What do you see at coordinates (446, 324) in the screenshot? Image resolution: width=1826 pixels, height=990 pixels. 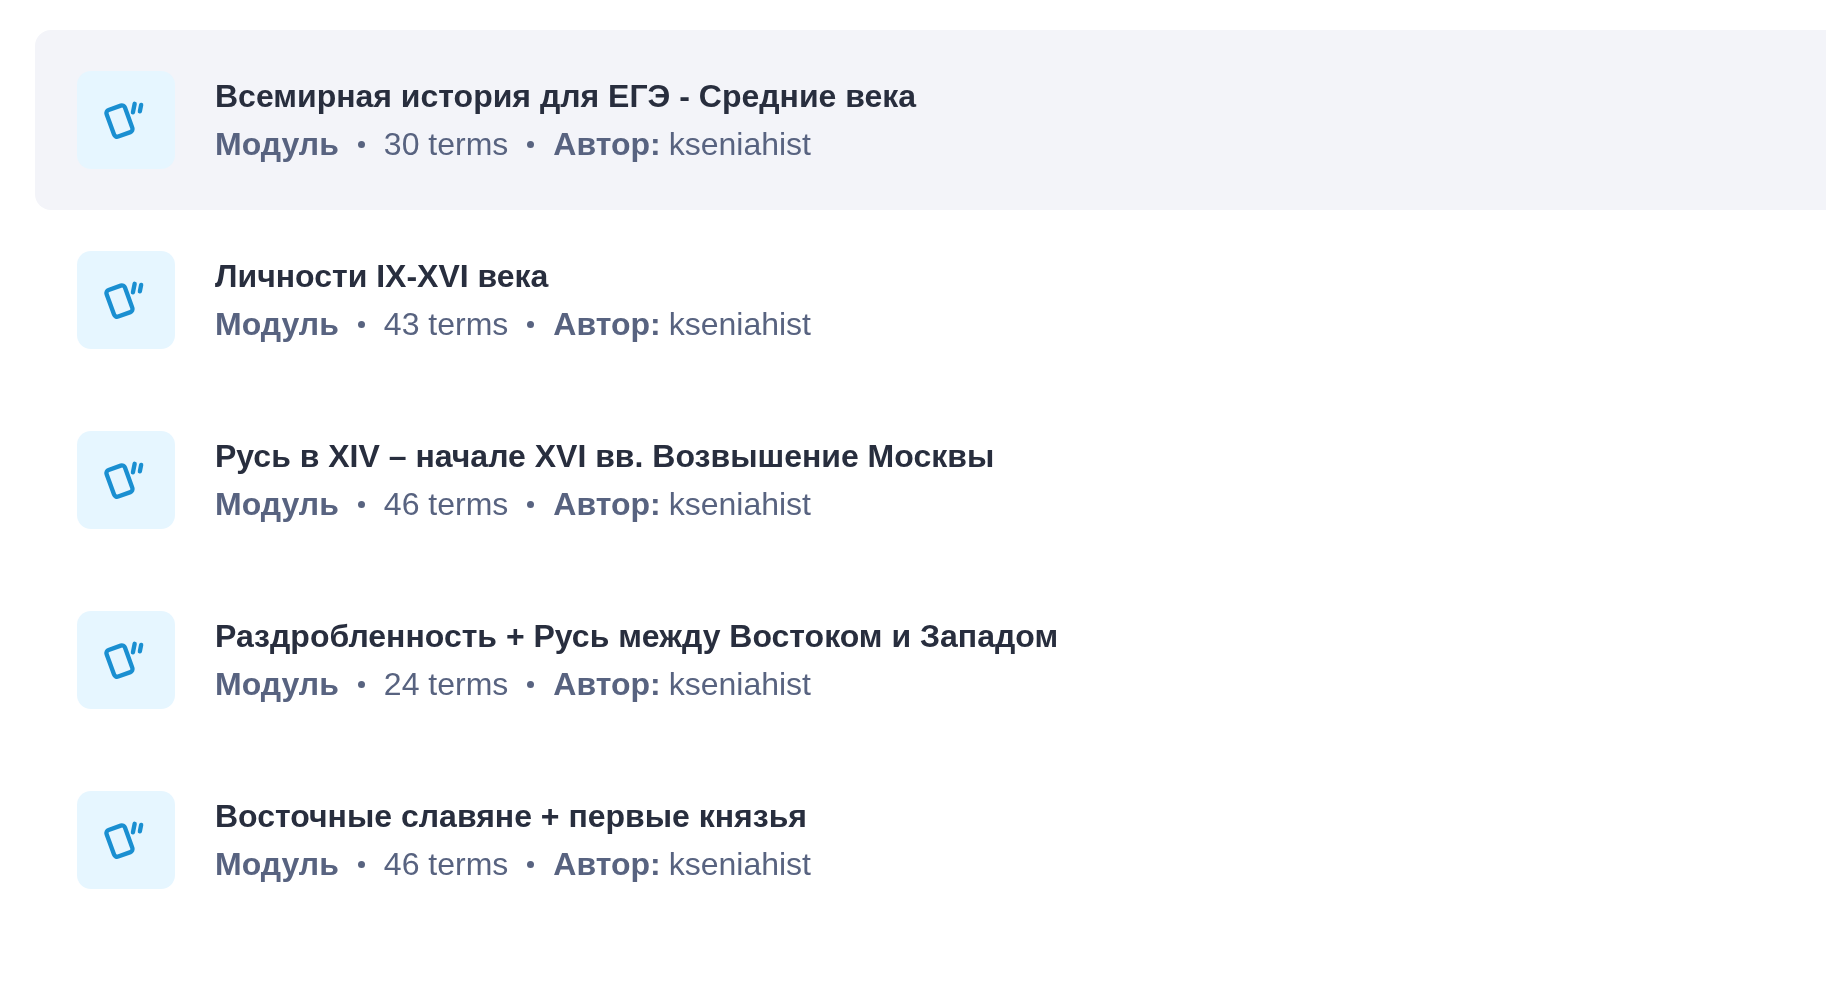 I see `term-count: 43 terms` at bounding box center [446, 324].